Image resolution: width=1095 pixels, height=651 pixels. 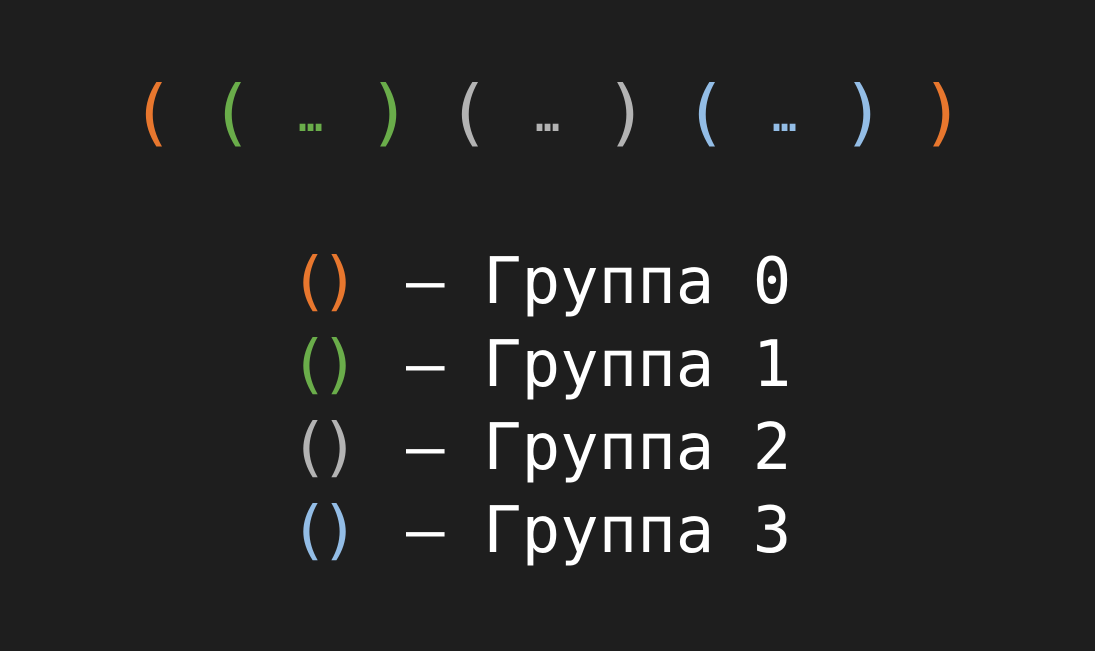 I want to click on legend-parens-group1: (), so click(x=324, y=364).